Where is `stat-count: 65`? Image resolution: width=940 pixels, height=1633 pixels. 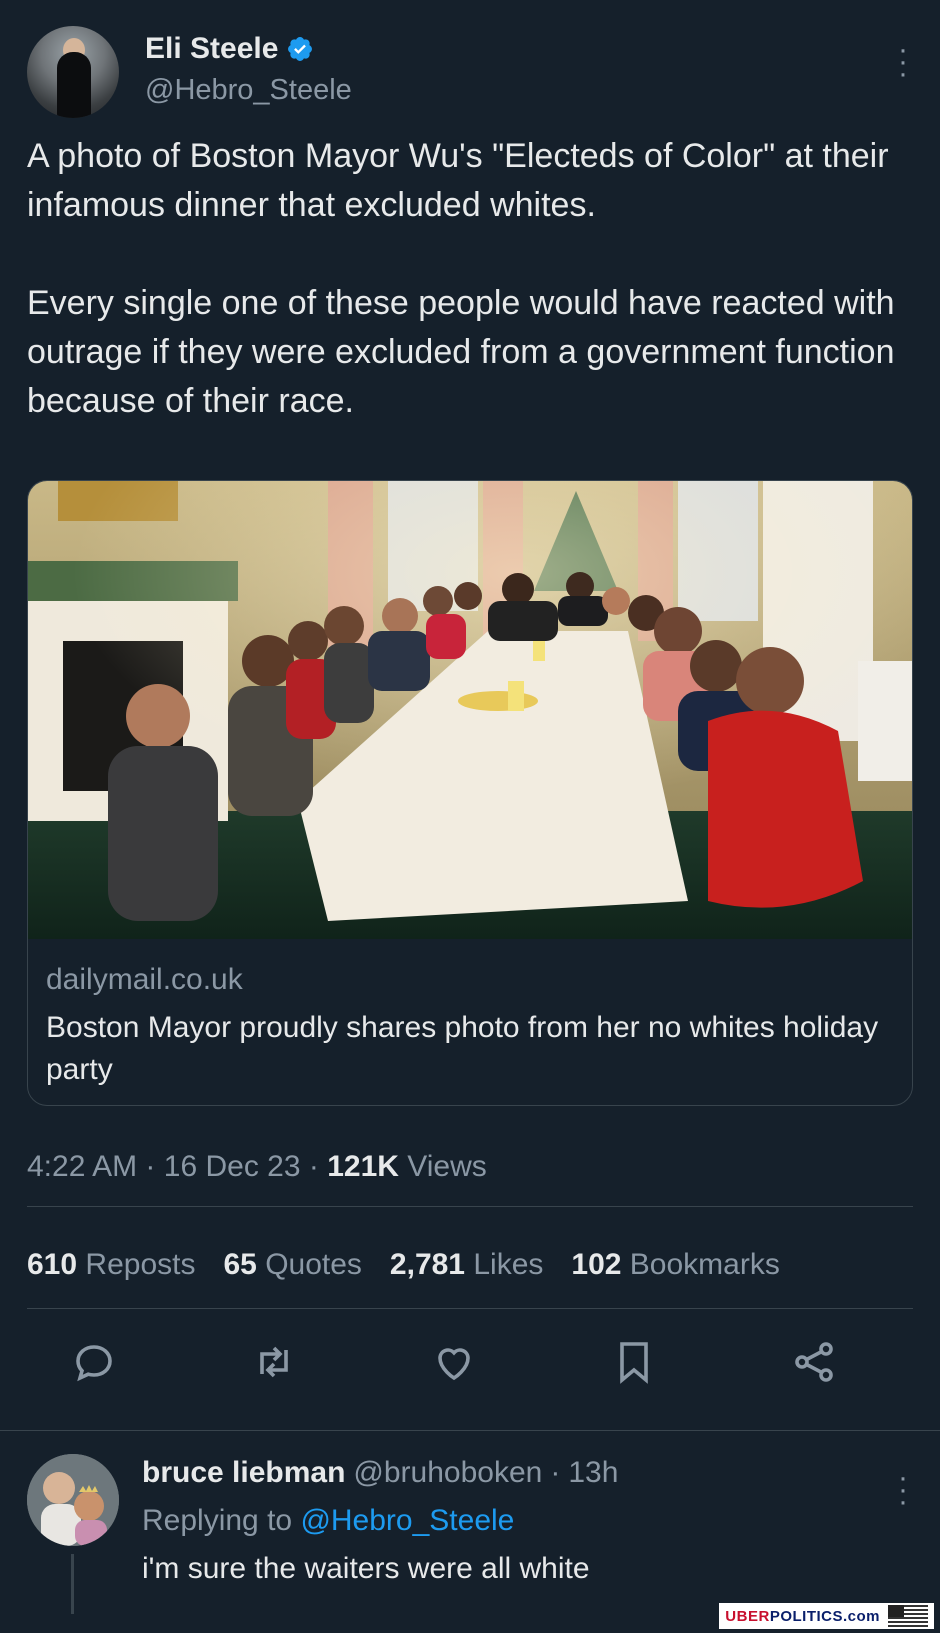
stat-count: 65 is located at coordinates (240, 1264).